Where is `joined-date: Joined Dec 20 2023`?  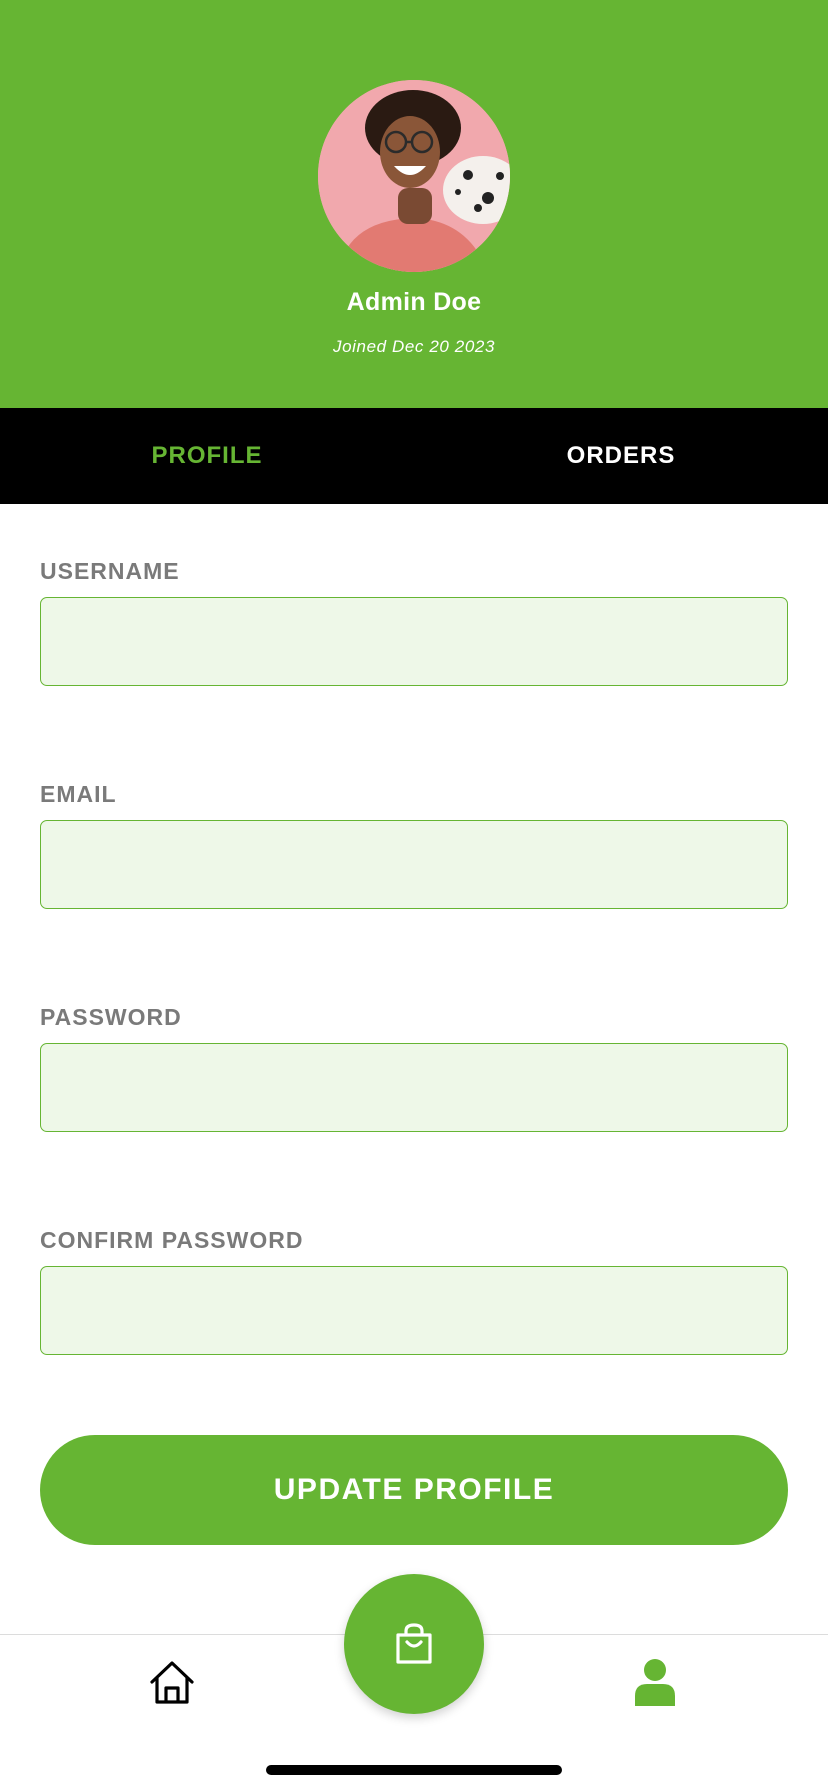
joined-date: Joined Dec 20 2023 is located at coordinates (414, 346).